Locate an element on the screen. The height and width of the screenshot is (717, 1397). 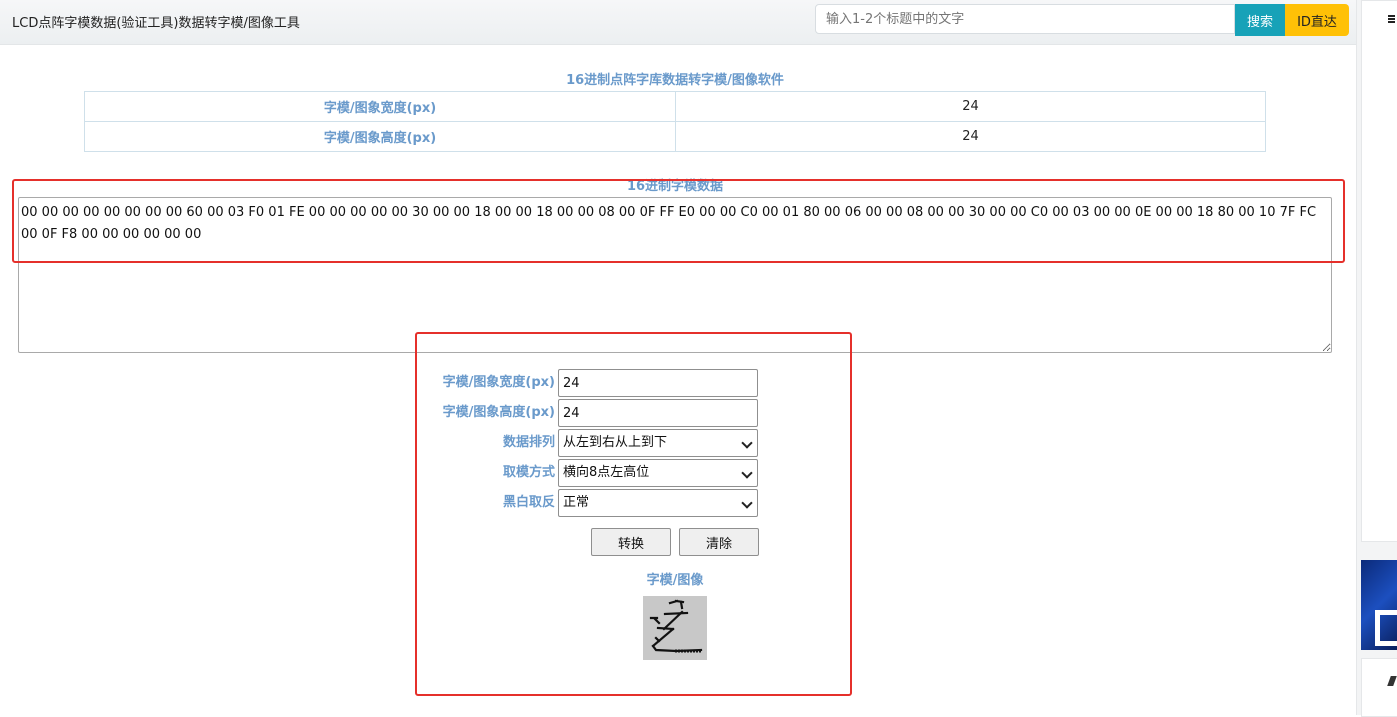
width-row: 字模/图象宽度(px) is located at coordinates (487, 383).